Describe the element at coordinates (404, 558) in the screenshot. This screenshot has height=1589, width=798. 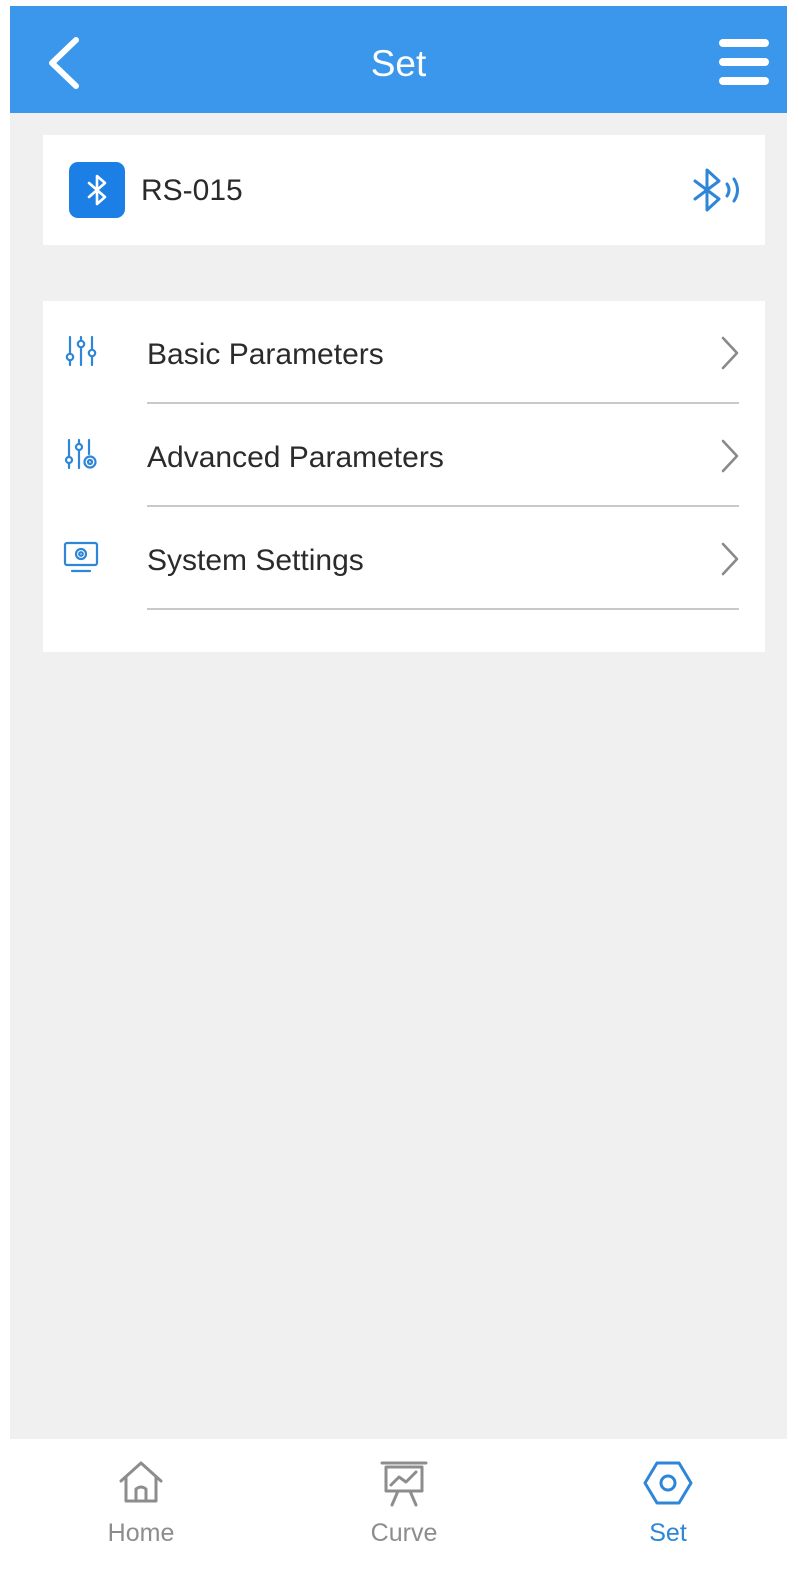
I see `menu-item-system-settings: System Settings` at that location.